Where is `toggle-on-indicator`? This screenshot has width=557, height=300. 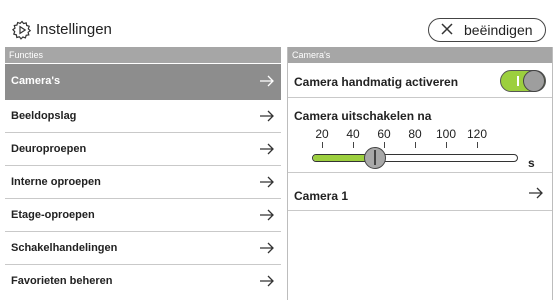 toggle-on-indicator is located at coordinates (518, 81).